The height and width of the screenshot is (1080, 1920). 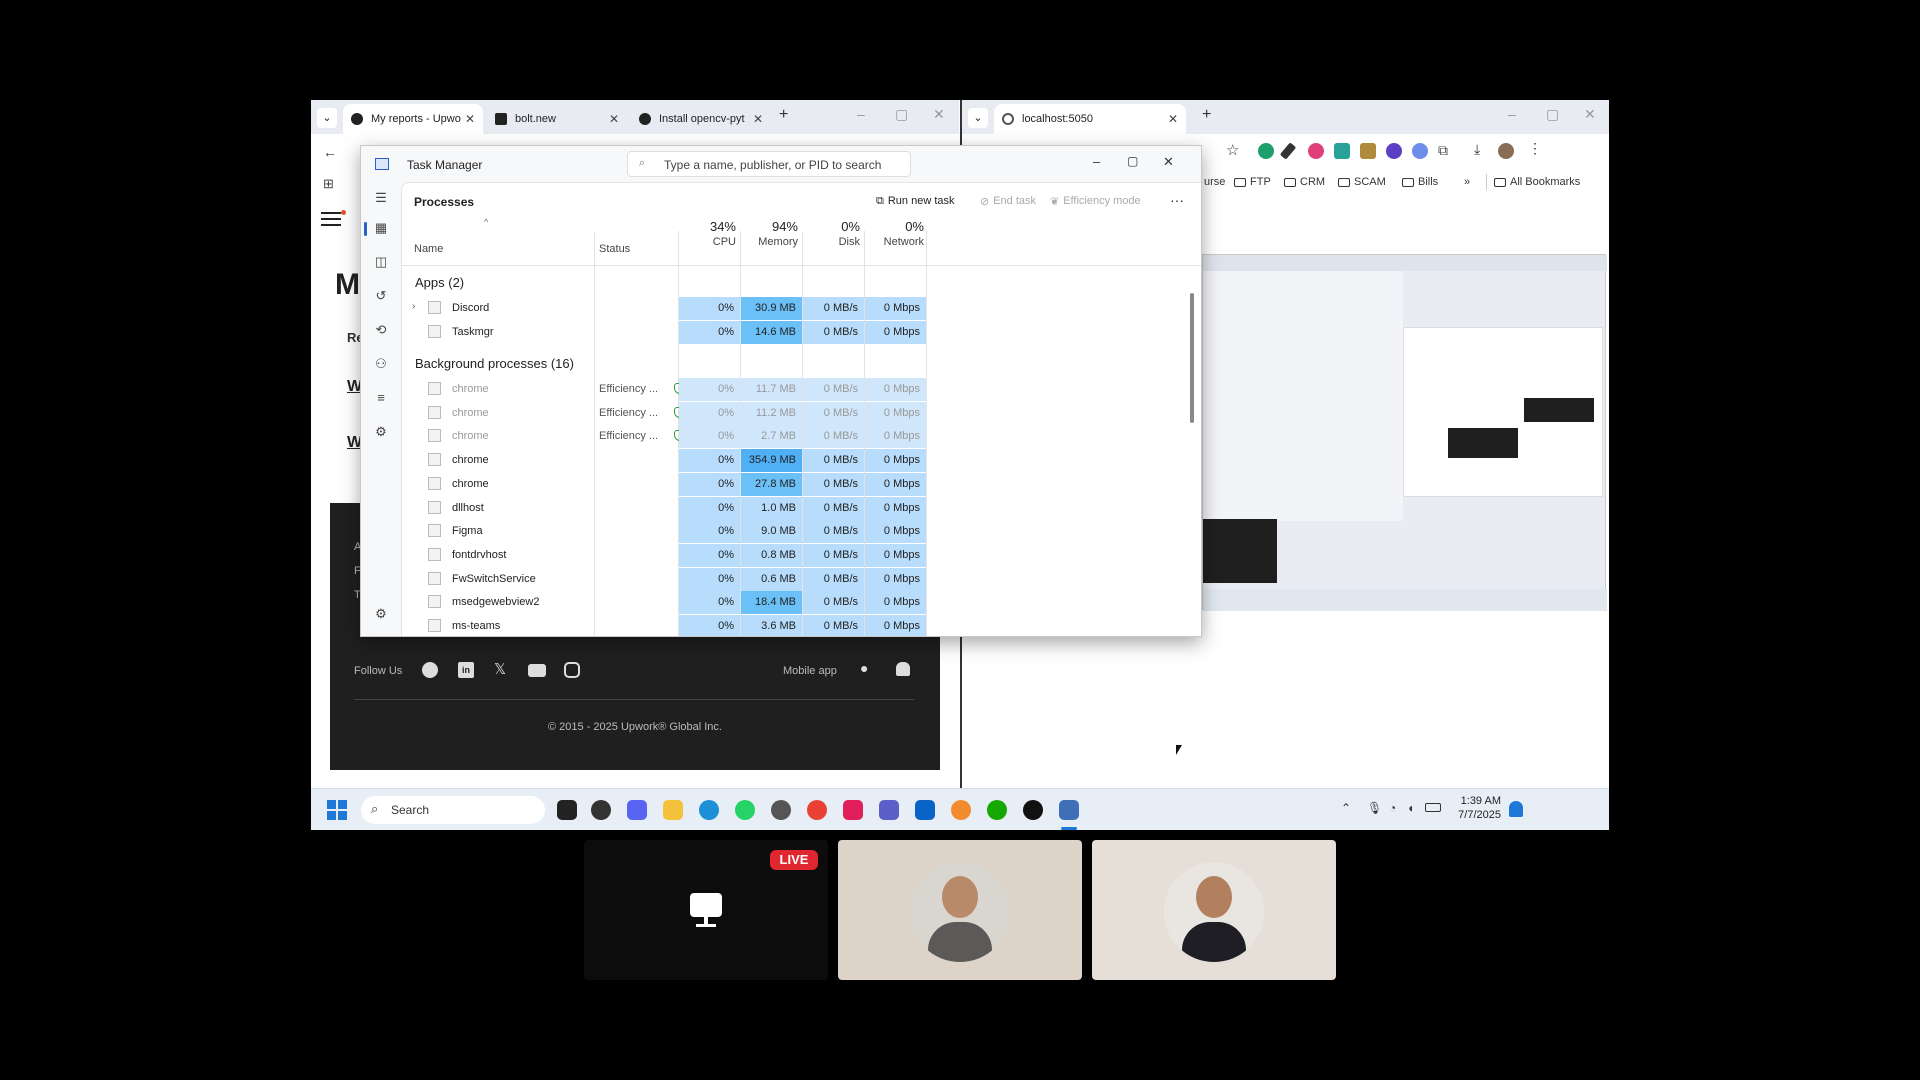 What do you see at coordinates (782, 532) in the screenshot?
I see `process-row: Figma 0% 9.0 MB 0 MB/s 0 Mbps` at bounding box center [782, 532].